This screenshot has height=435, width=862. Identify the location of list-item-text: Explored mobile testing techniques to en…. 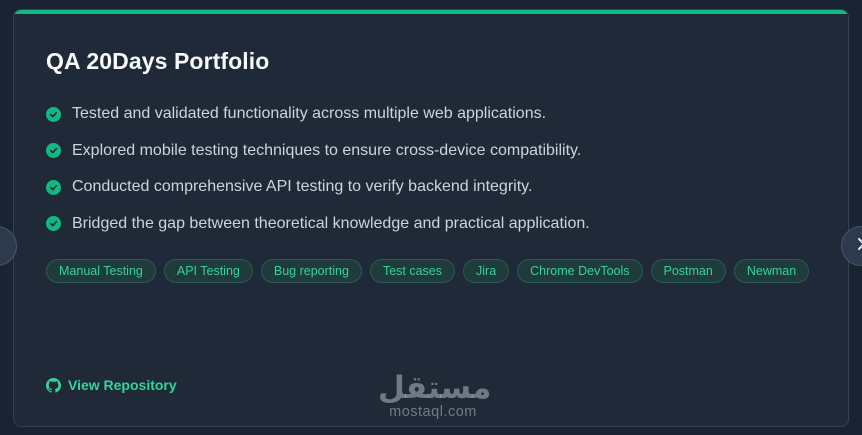
(327, 150).